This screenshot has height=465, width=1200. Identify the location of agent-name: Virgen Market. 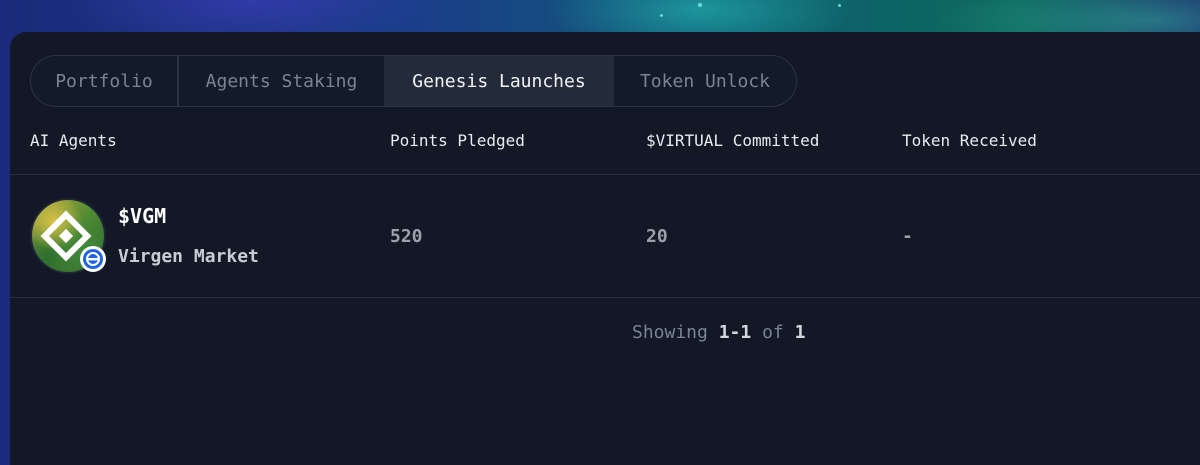
(188, 256).